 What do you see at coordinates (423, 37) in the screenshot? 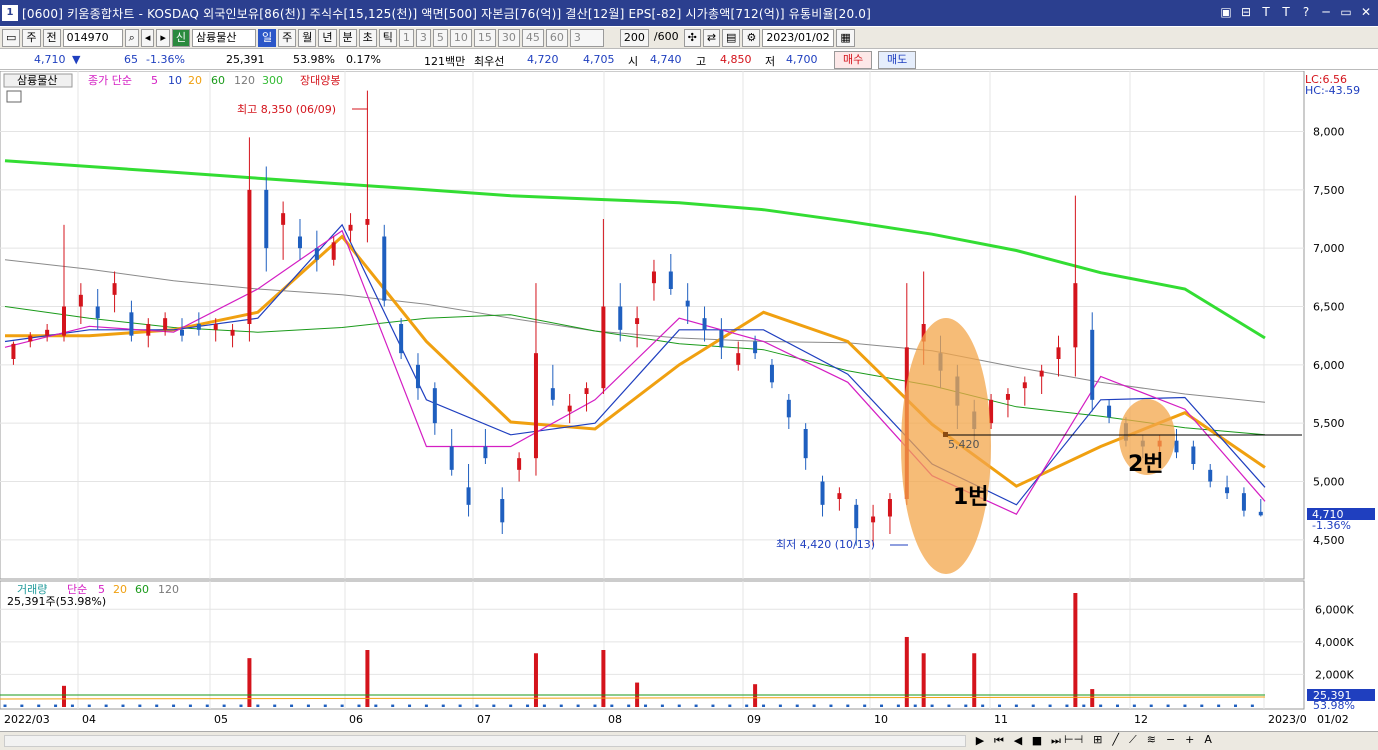
I see `interval-3: 3` at bounding box center [423, 37].